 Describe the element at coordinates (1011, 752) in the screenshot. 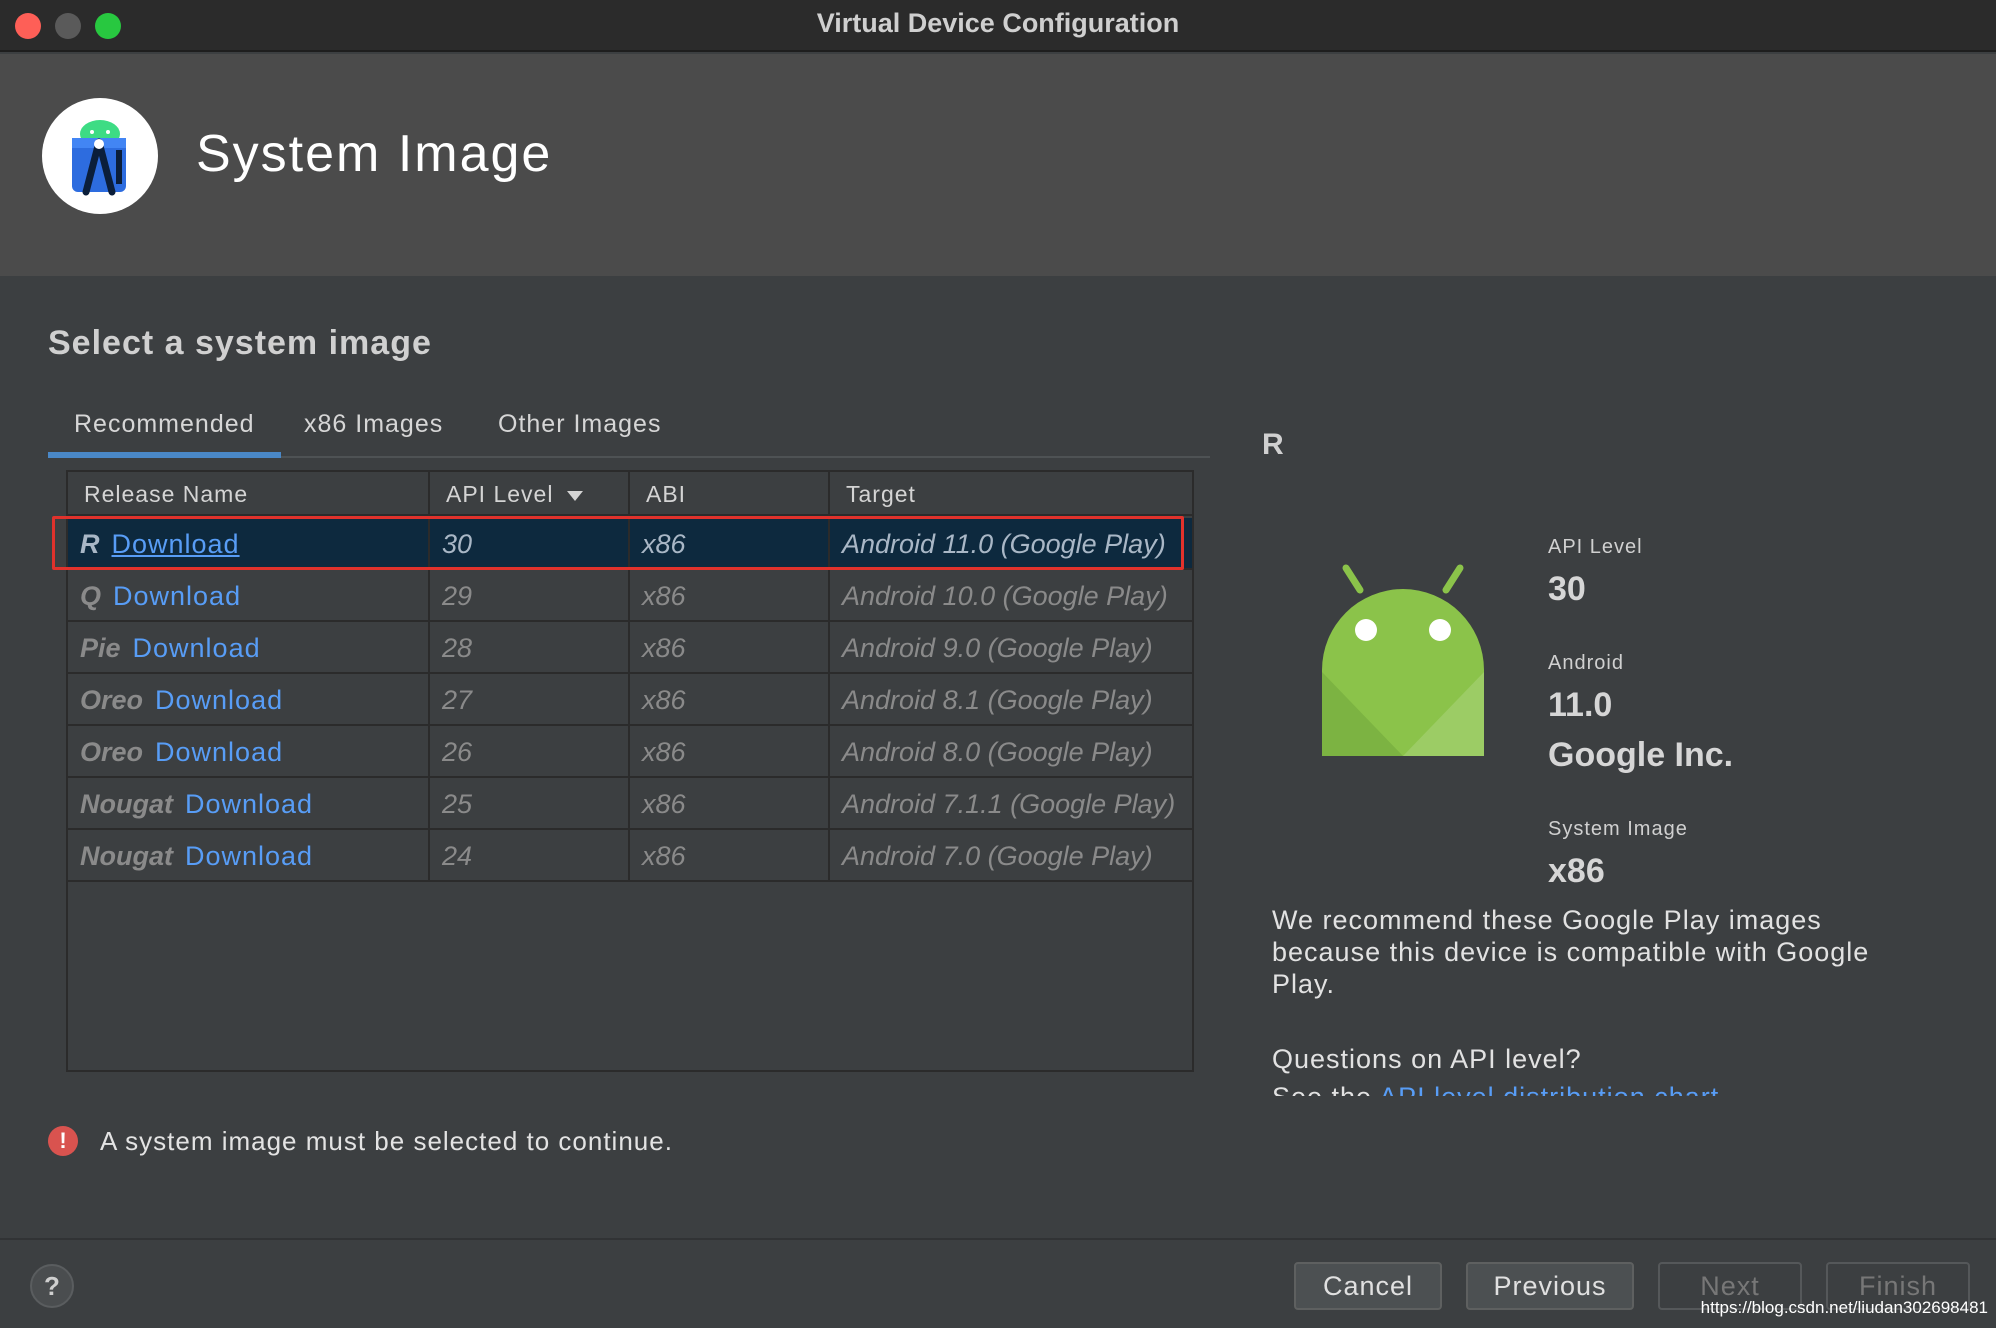

I see `target-cell: Android 8.0 (Google Play)` at that location.